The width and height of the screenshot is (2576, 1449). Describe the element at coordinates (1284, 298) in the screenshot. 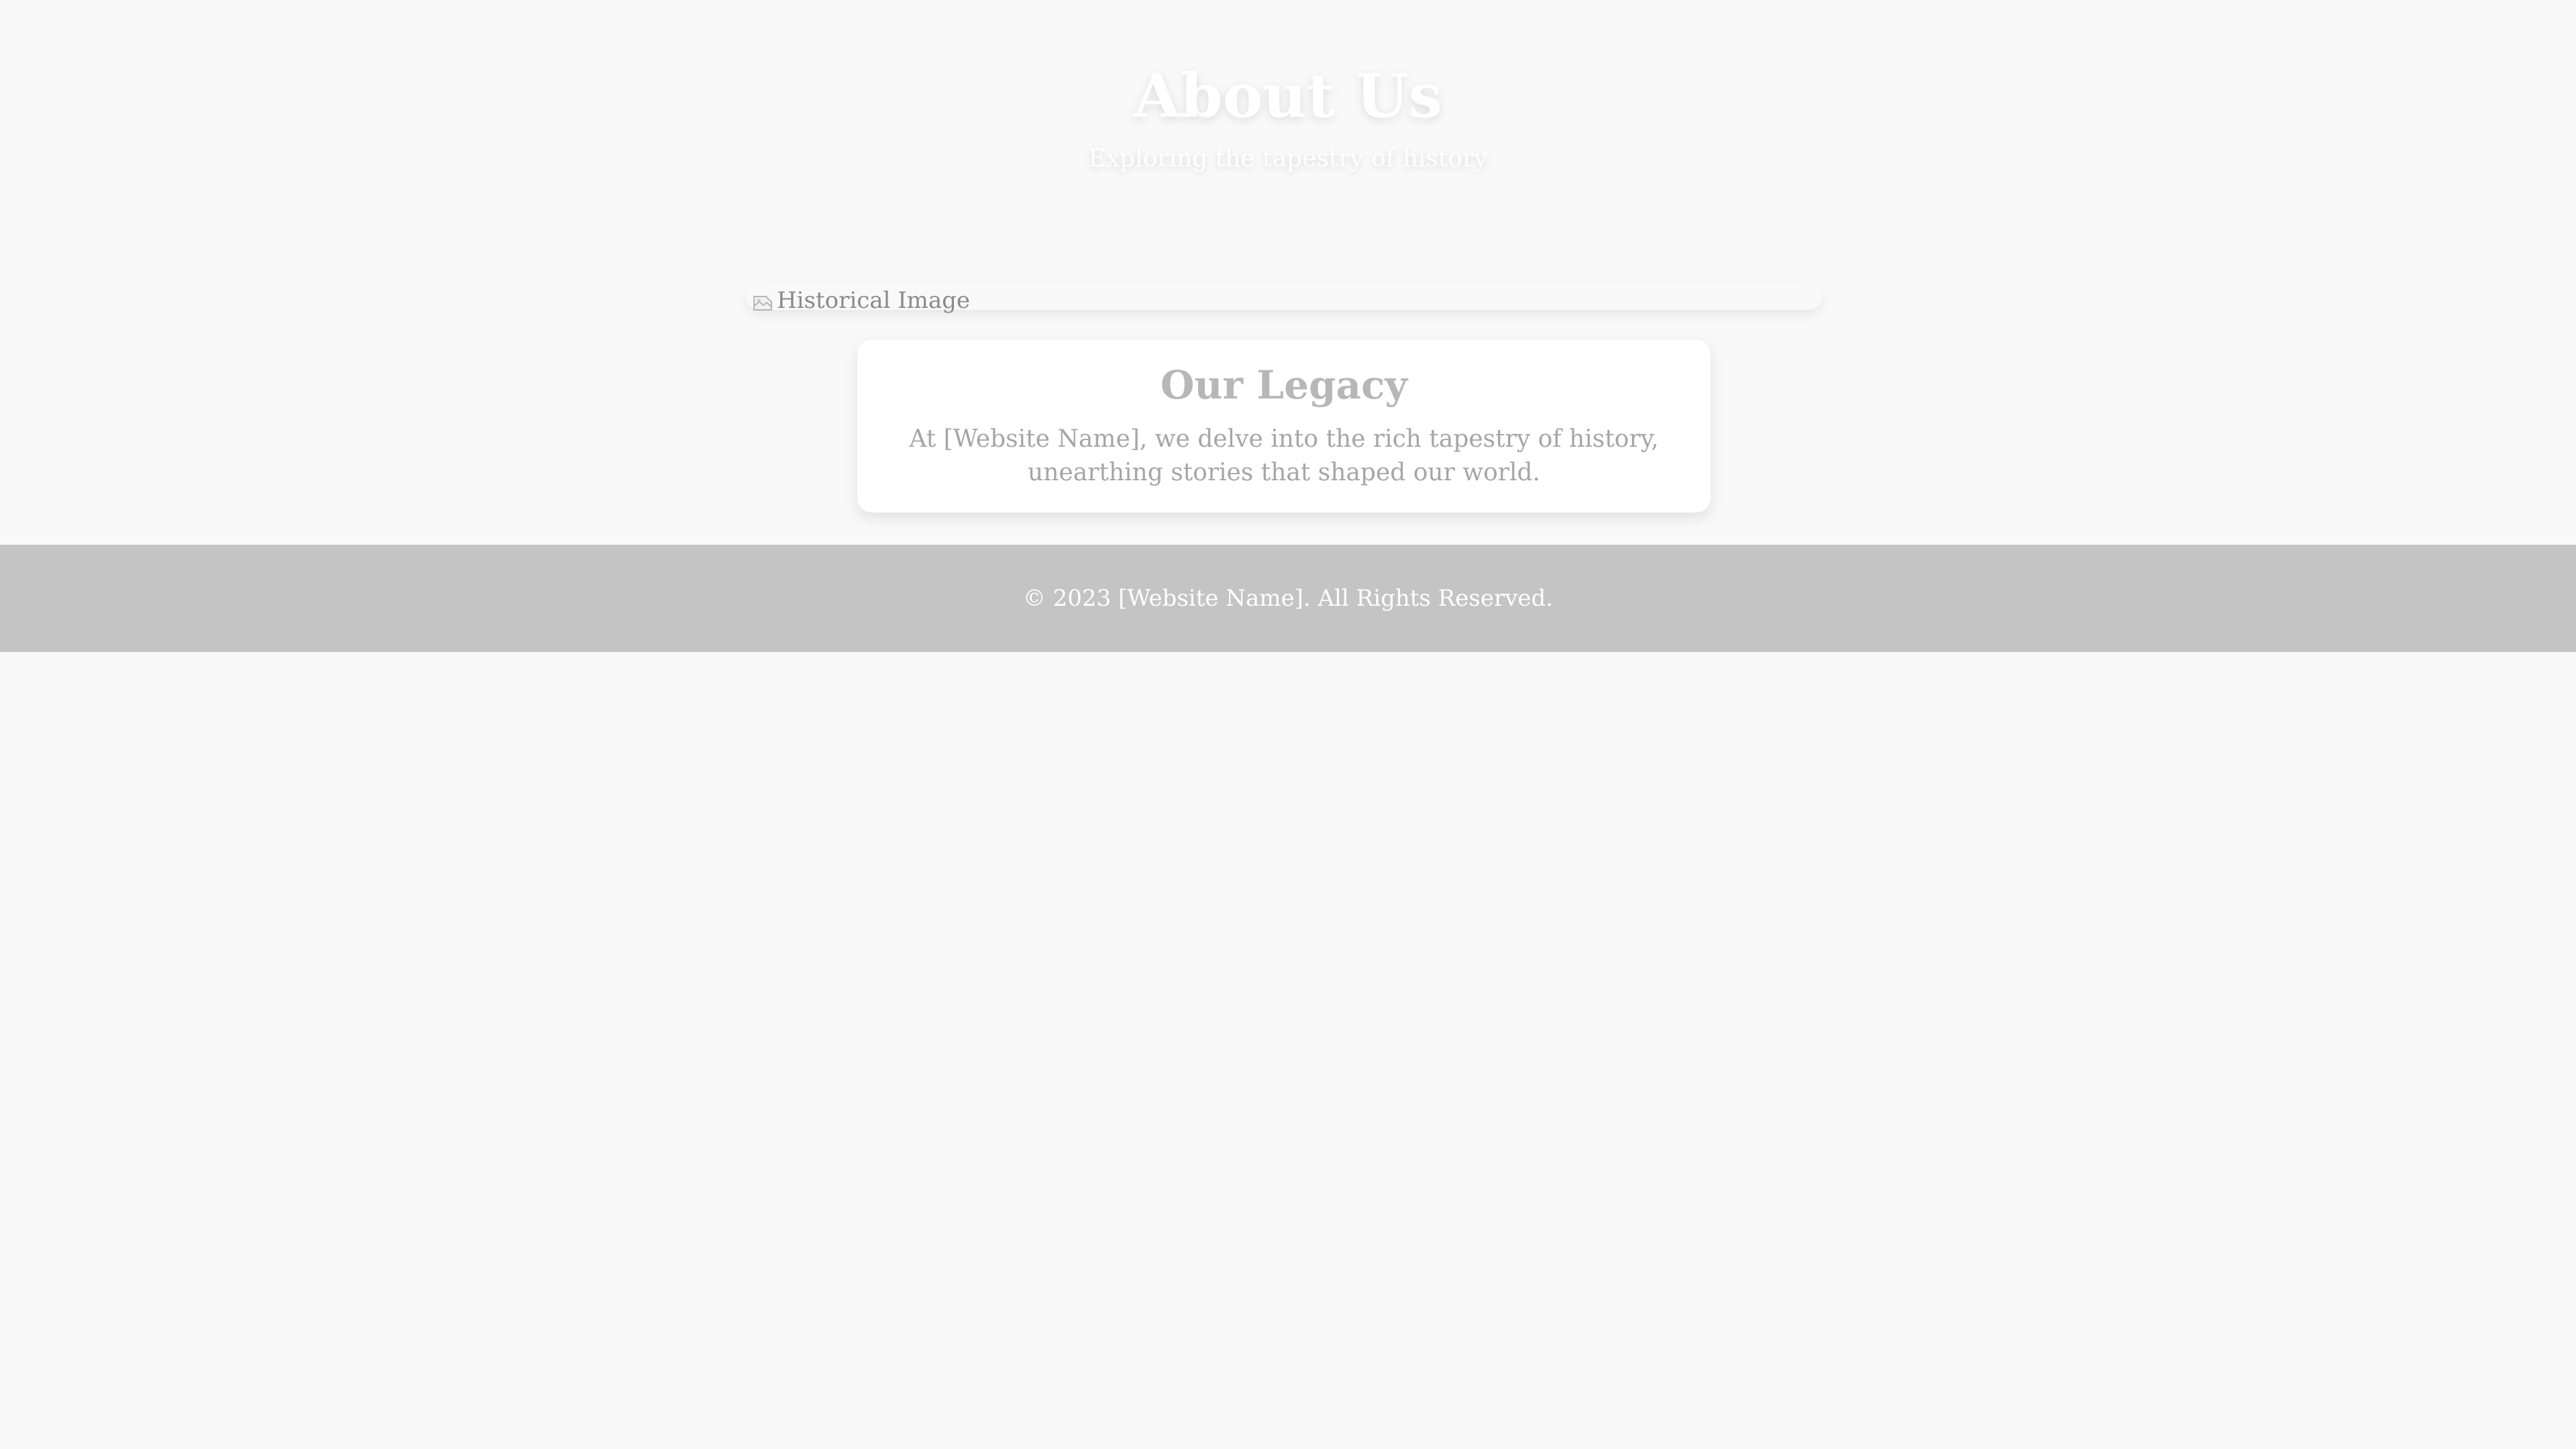

I see `historical-image-container: Historical Image` at that location.